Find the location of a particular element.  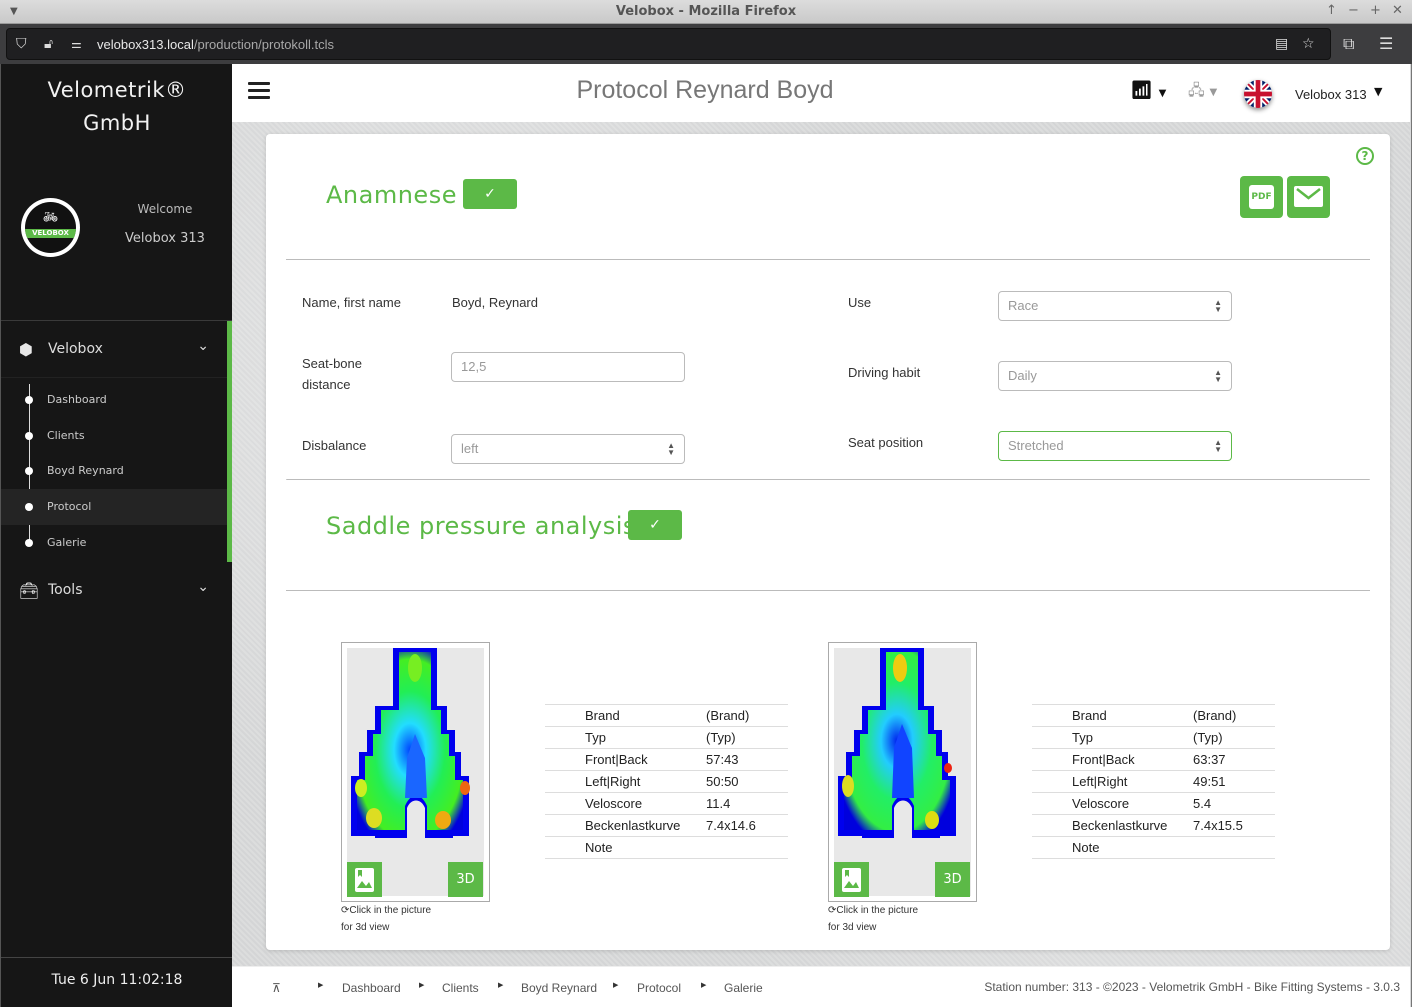

sidebar-item-label: Dashboard is located at coordinates (77, 399).